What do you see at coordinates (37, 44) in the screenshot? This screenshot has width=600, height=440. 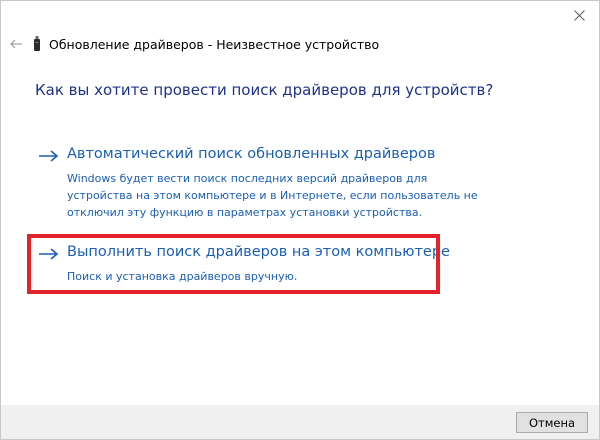 I see `usb-device-icon` at bounding box center [37, 44].